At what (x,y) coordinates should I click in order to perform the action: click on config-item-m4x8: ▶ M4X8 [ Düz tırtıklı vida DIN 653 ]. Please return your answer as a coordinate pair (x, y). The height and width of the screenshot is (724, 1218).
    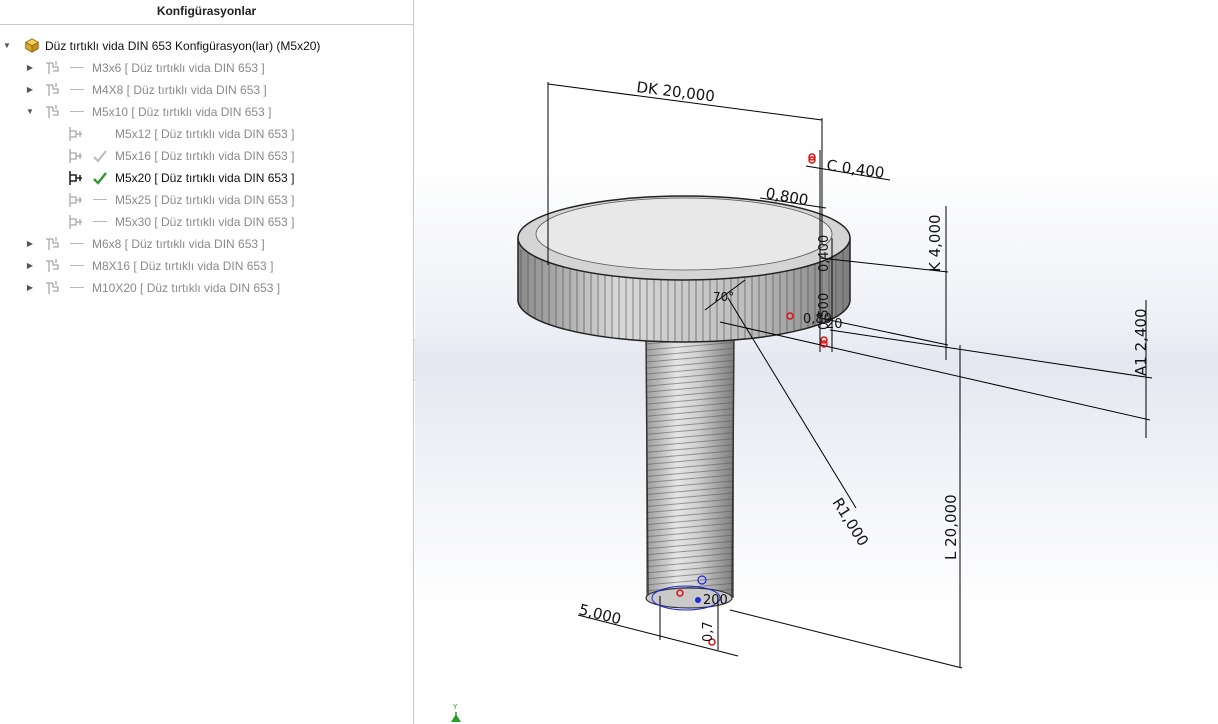
    Looking at the image, I should click on (206, 90).